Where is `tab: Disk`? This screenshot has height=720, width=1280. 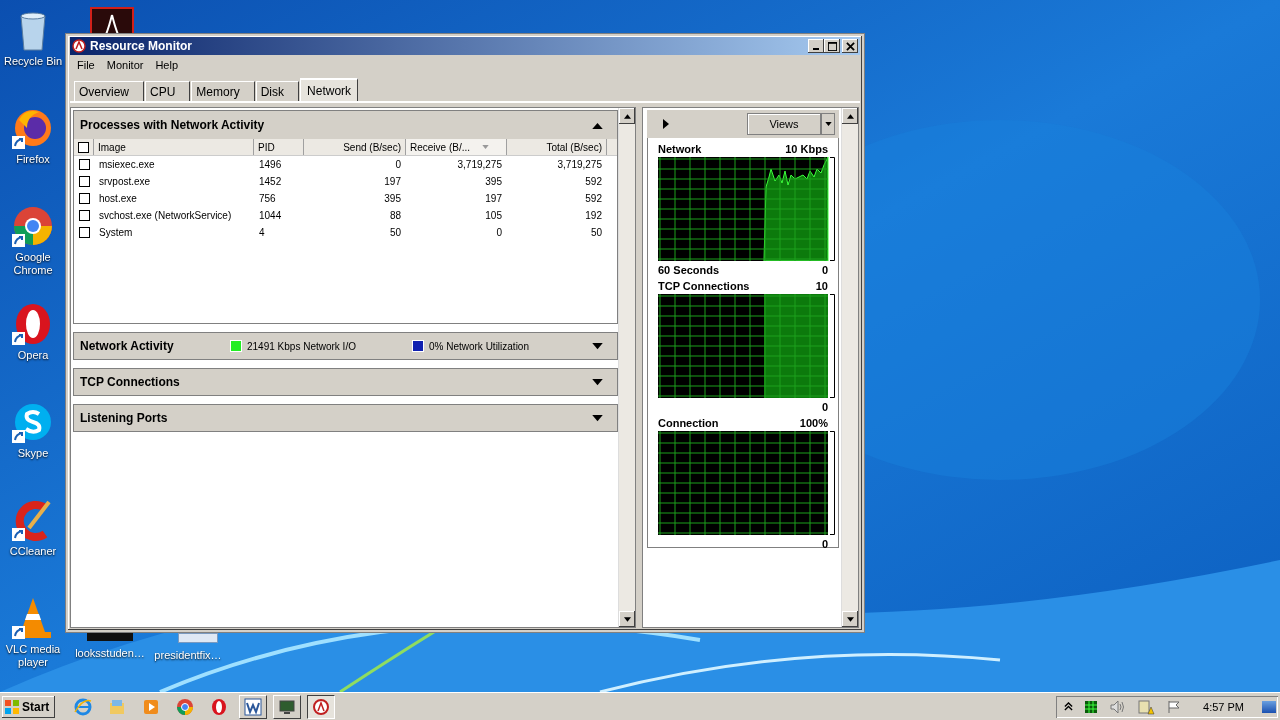 tab: Disk is located at coordinates (277, 91).